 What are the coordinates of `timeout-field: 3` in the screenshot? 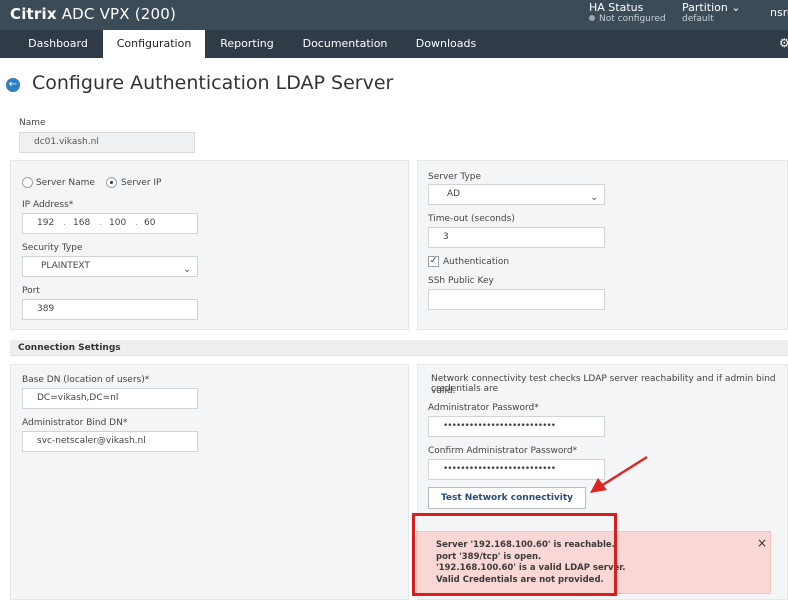 It's located at (516, 237).